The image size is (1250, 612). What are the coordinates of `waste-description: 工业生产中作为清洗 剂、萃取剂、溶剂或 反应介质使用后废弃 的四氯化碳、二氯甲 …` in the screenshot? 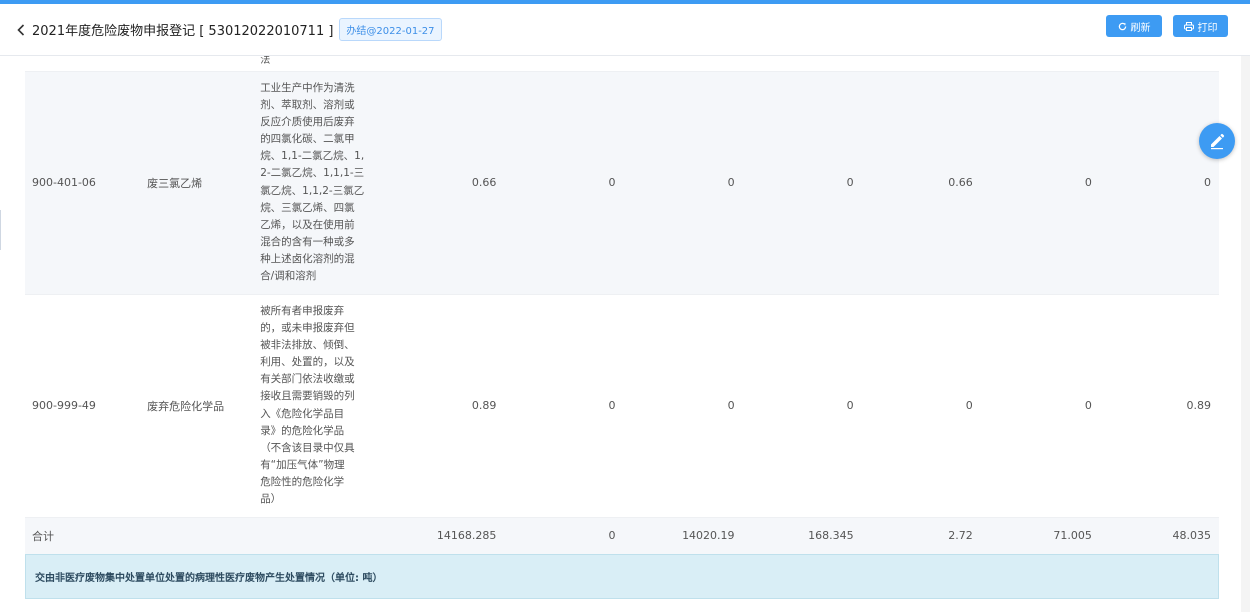 It's located at (322, 183).